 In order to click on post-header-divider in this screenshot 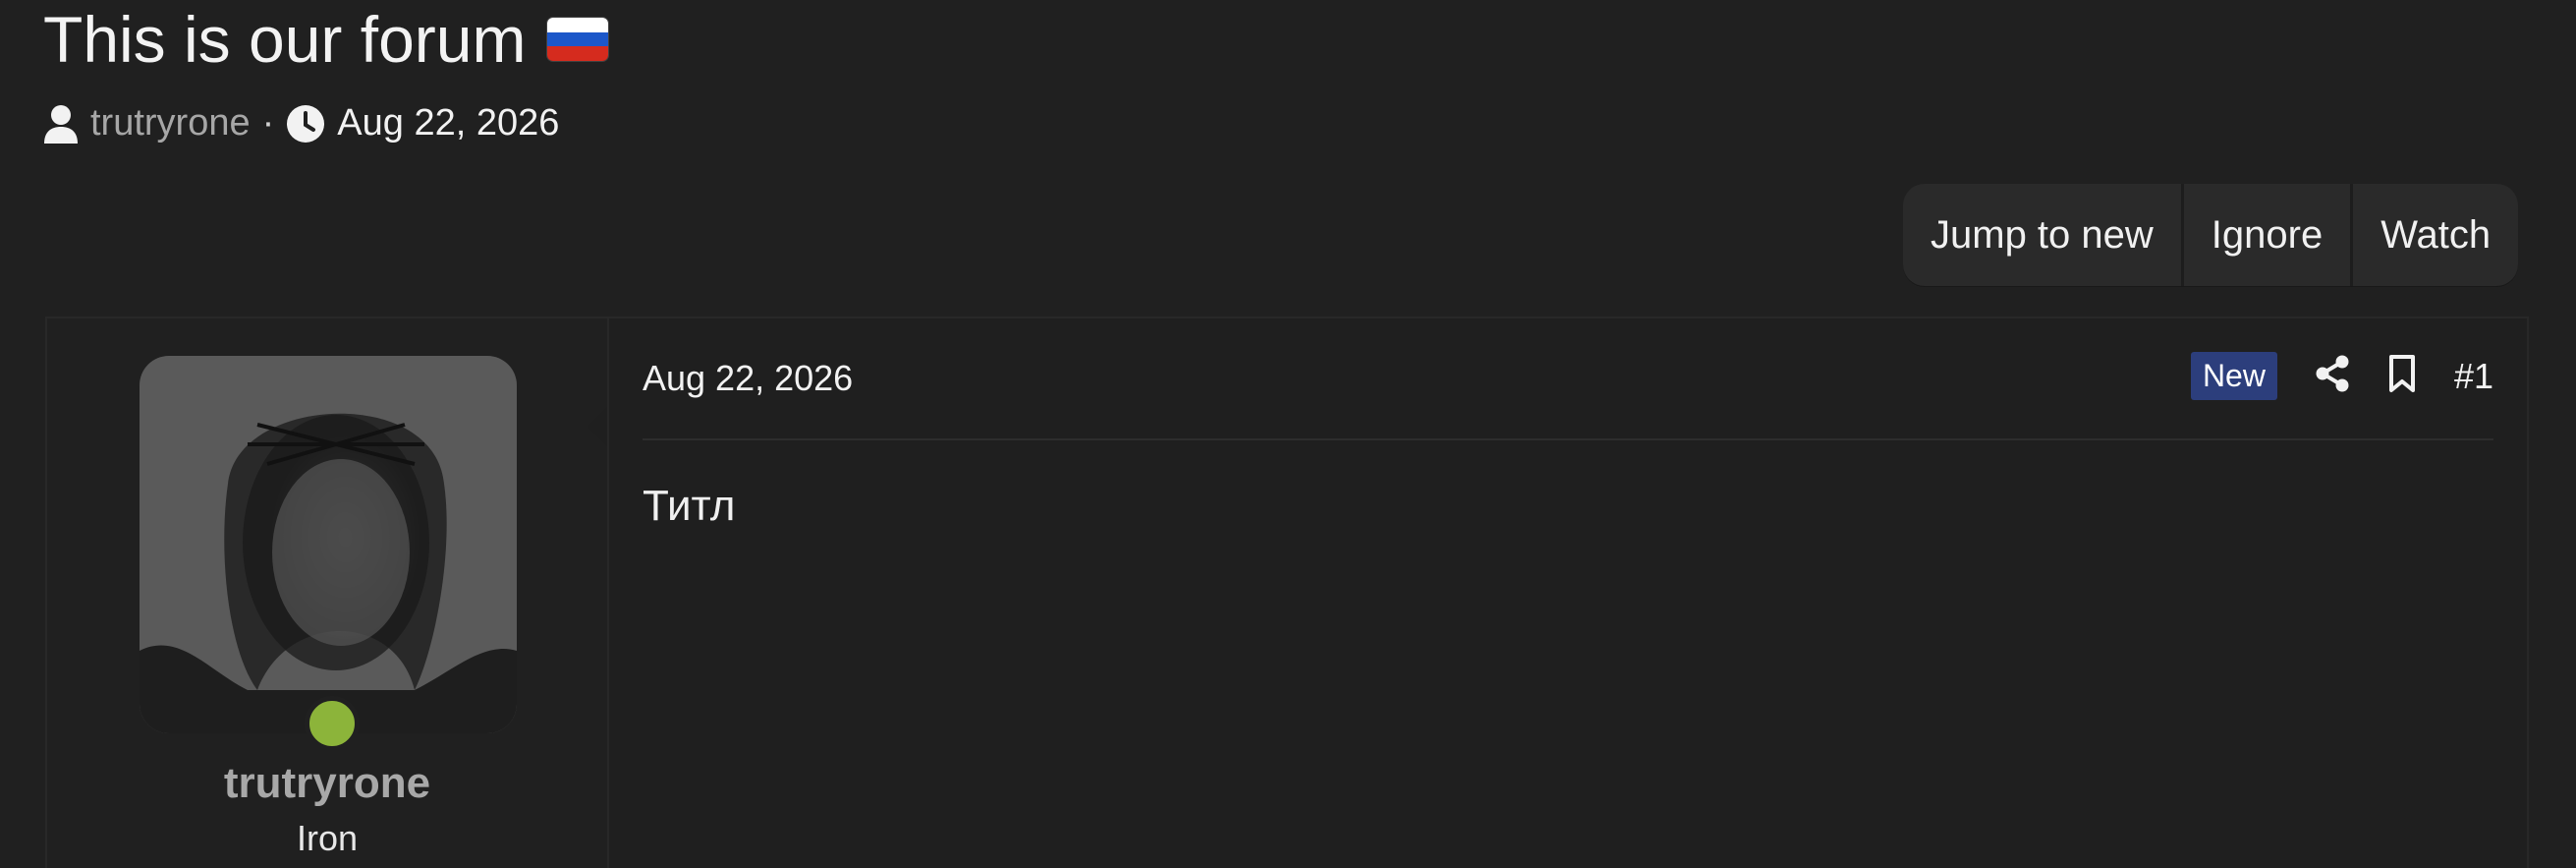, I will do `click(1568, 439)`.